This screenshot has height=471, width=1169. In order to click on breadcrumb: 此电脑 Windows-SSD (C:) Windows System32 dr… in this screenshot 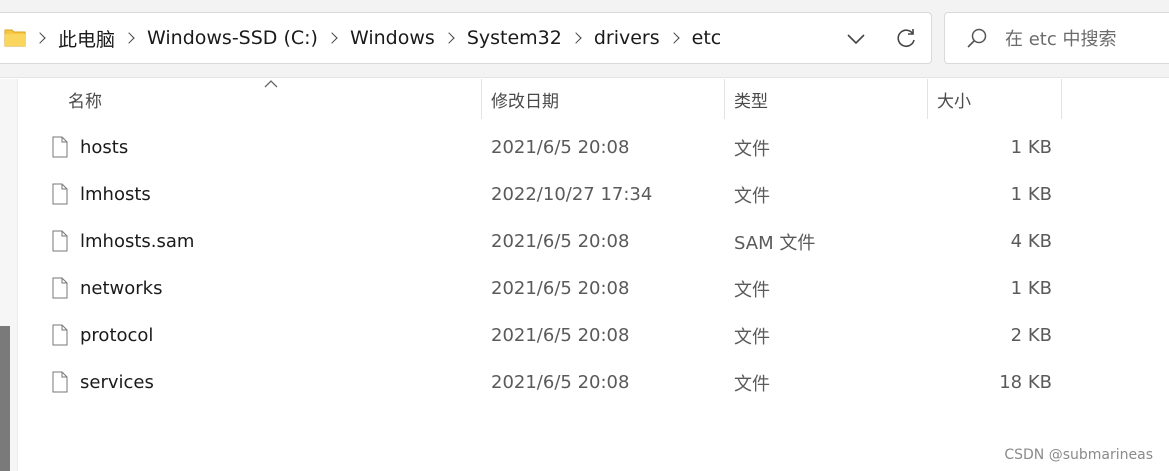, I will do `click(378, 38)`.